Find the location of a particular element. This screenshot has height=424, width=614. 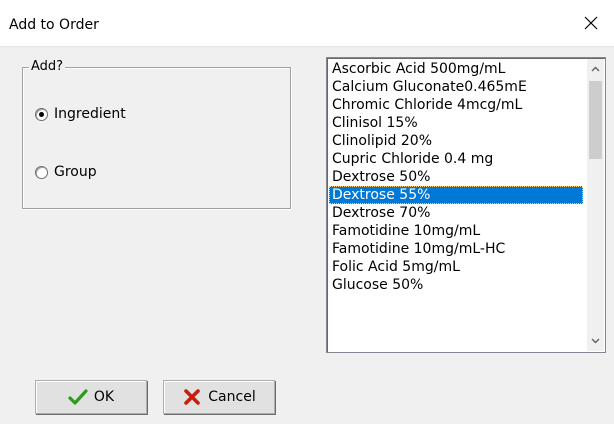

cancel-button-label: Cancel is located at coordinates (232, 397).